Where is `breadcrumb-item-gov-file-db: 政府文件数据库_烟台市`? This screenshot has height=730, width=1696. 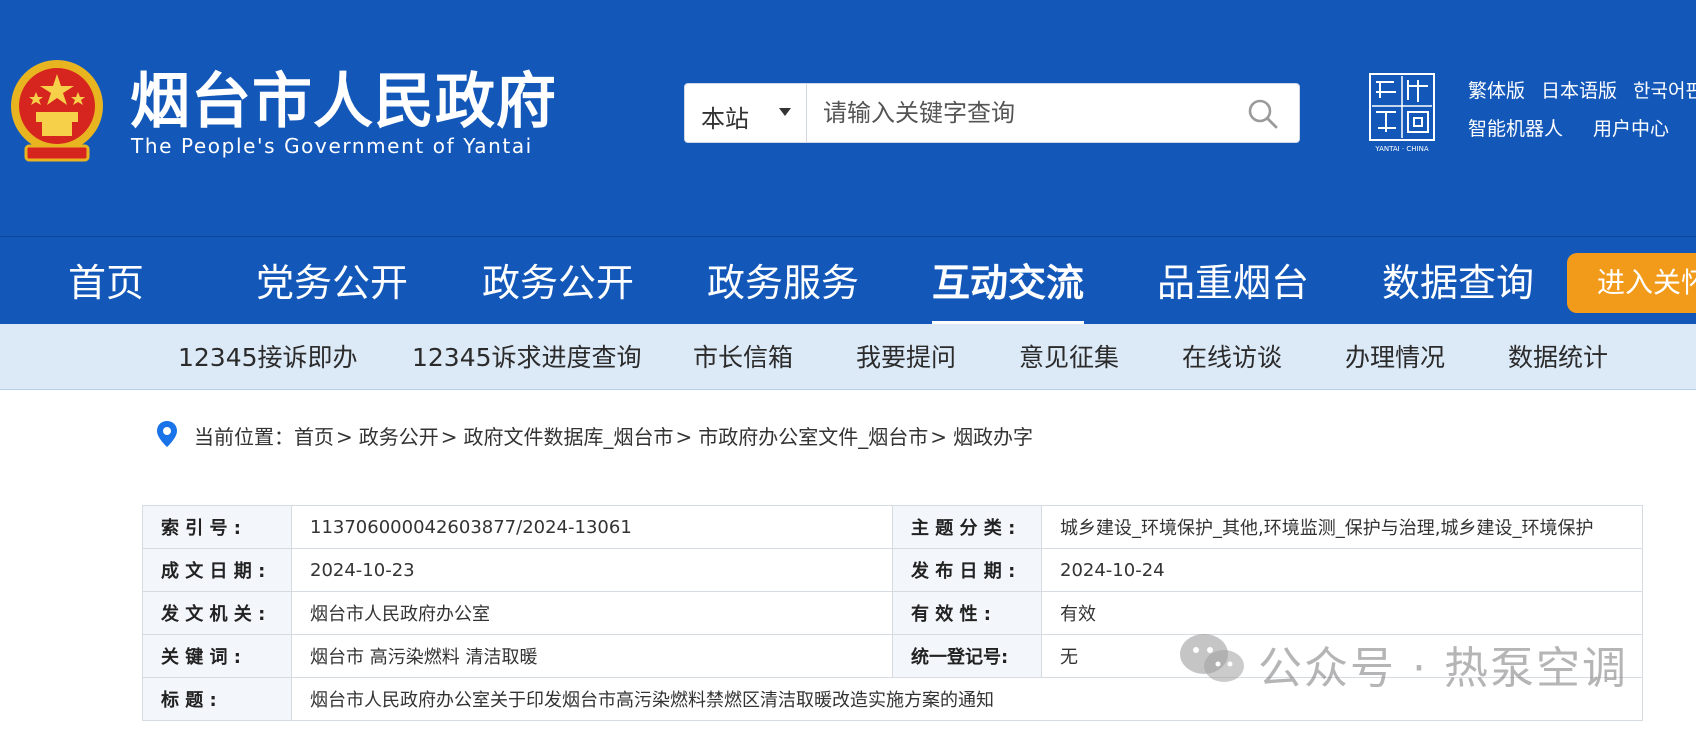 breadcrumb-item-gov-file-db: 政府文件数据库_烟台市 is located at coordinates (569, 437).